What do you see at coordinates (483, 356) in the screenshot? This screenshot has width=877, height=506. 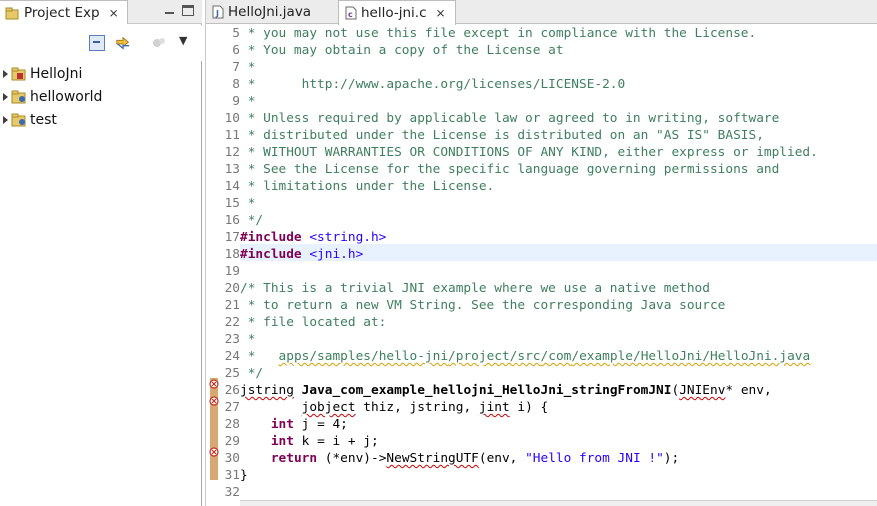 I see `code-token: /project/` at bounding box center [483, 356].